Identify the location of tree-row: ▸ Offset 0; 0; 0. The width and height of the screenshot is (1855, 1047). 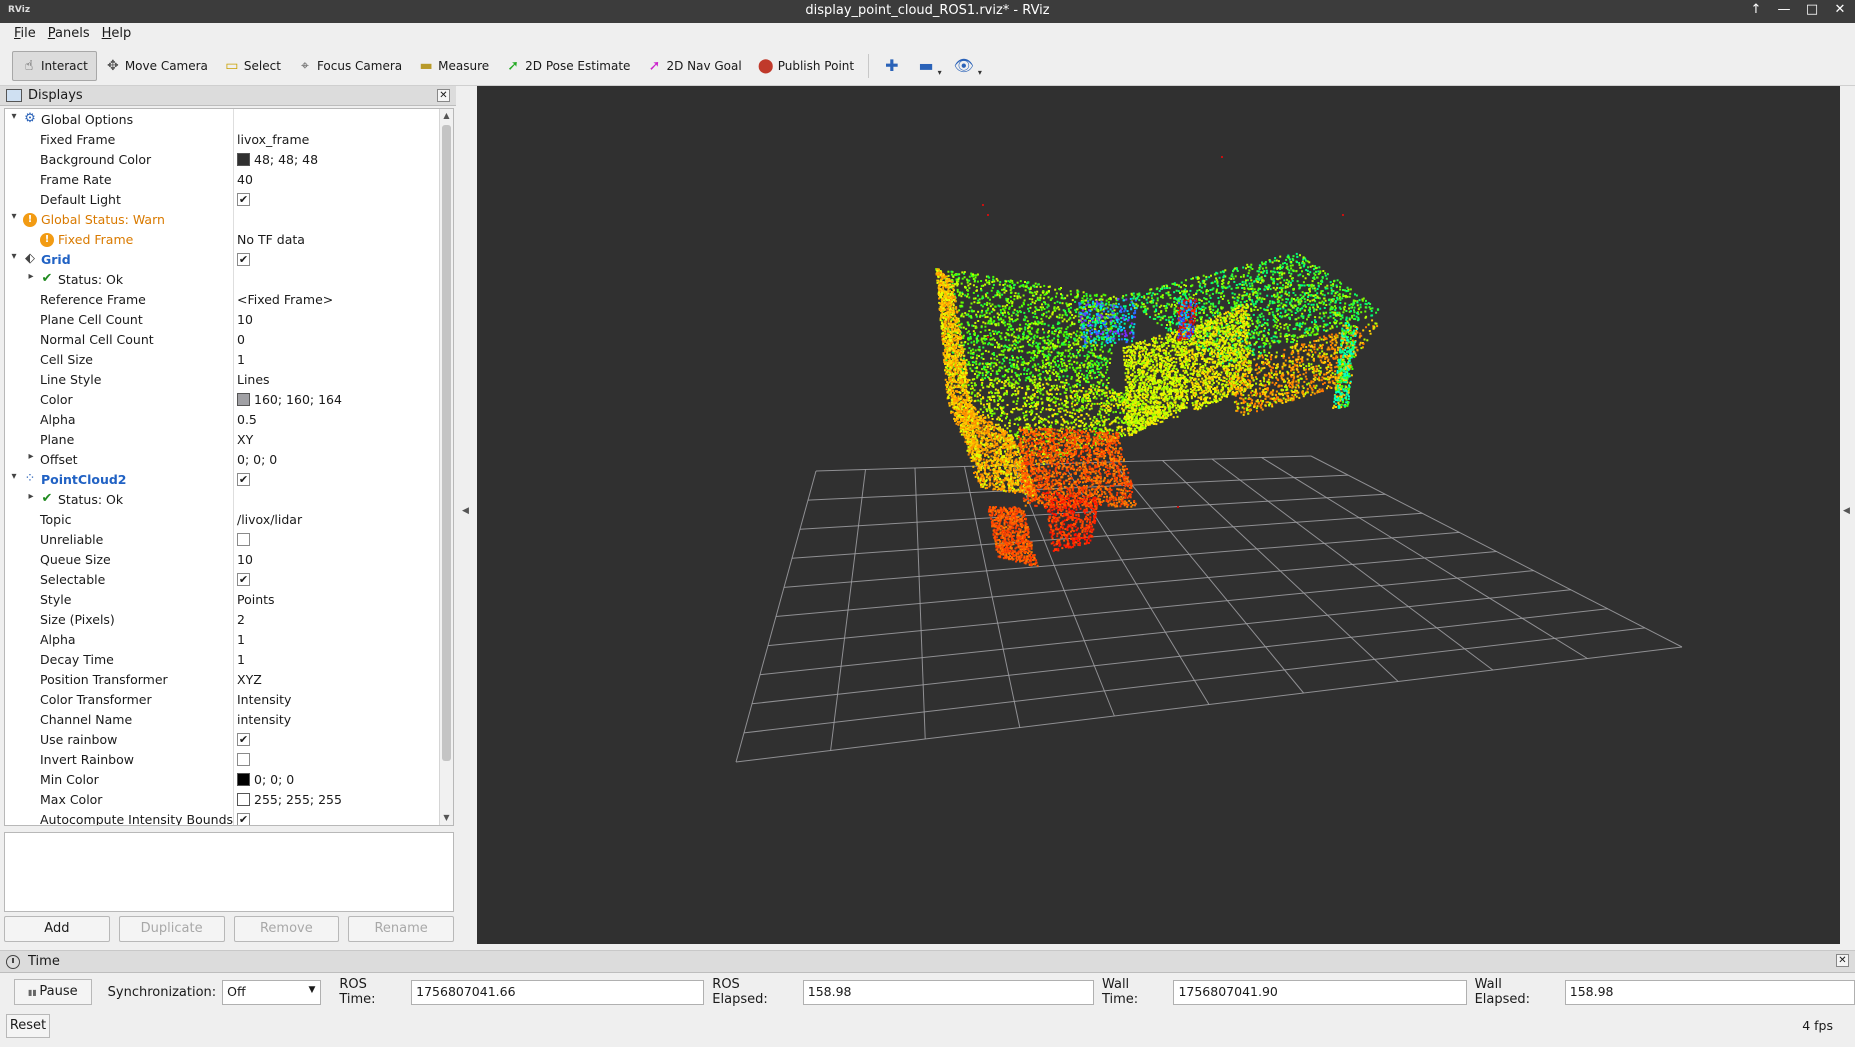
(222, 459).